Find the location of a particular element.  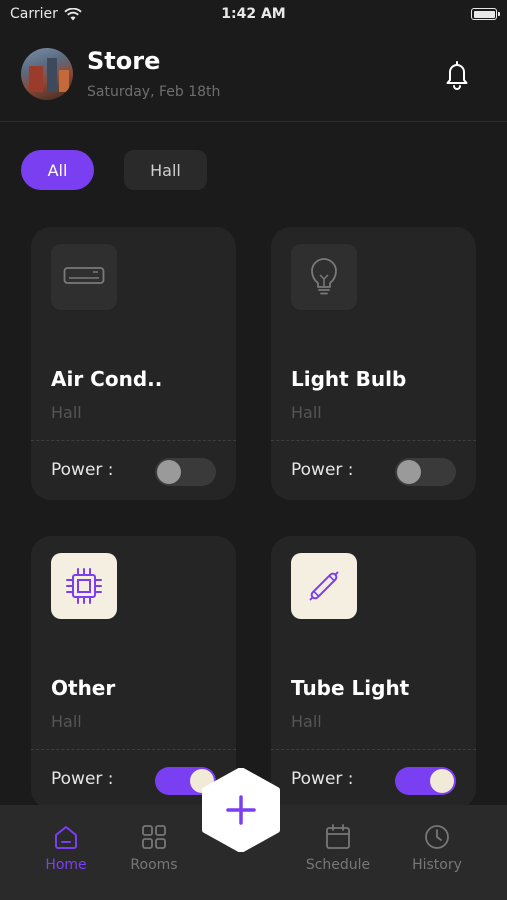

battery-icon is located at coordinates (485, 14).